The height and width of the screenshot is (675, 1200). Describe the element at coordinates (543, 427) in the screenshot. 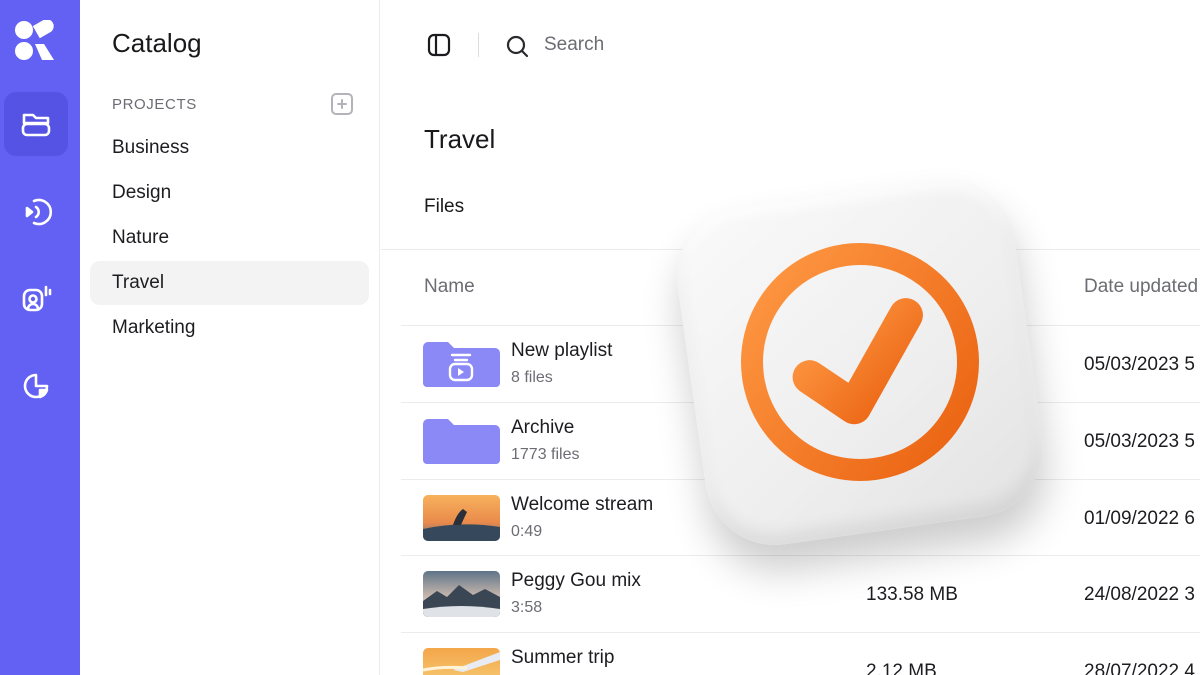

I see `row-name: Archive` at that location.